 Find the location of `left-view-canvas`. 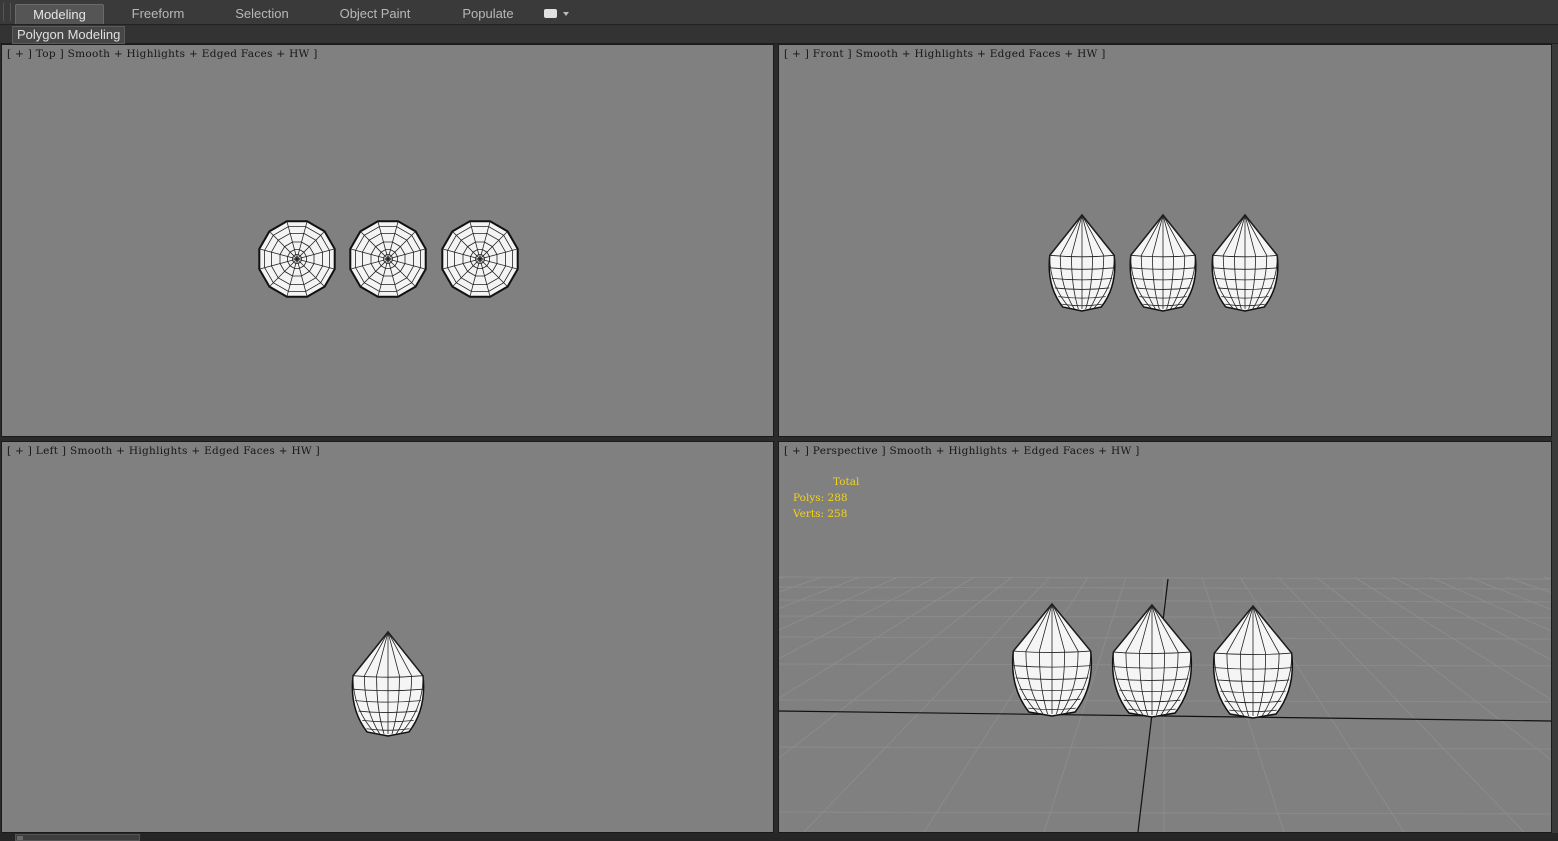

left-view-canvas is located at coordinates (388, 683).